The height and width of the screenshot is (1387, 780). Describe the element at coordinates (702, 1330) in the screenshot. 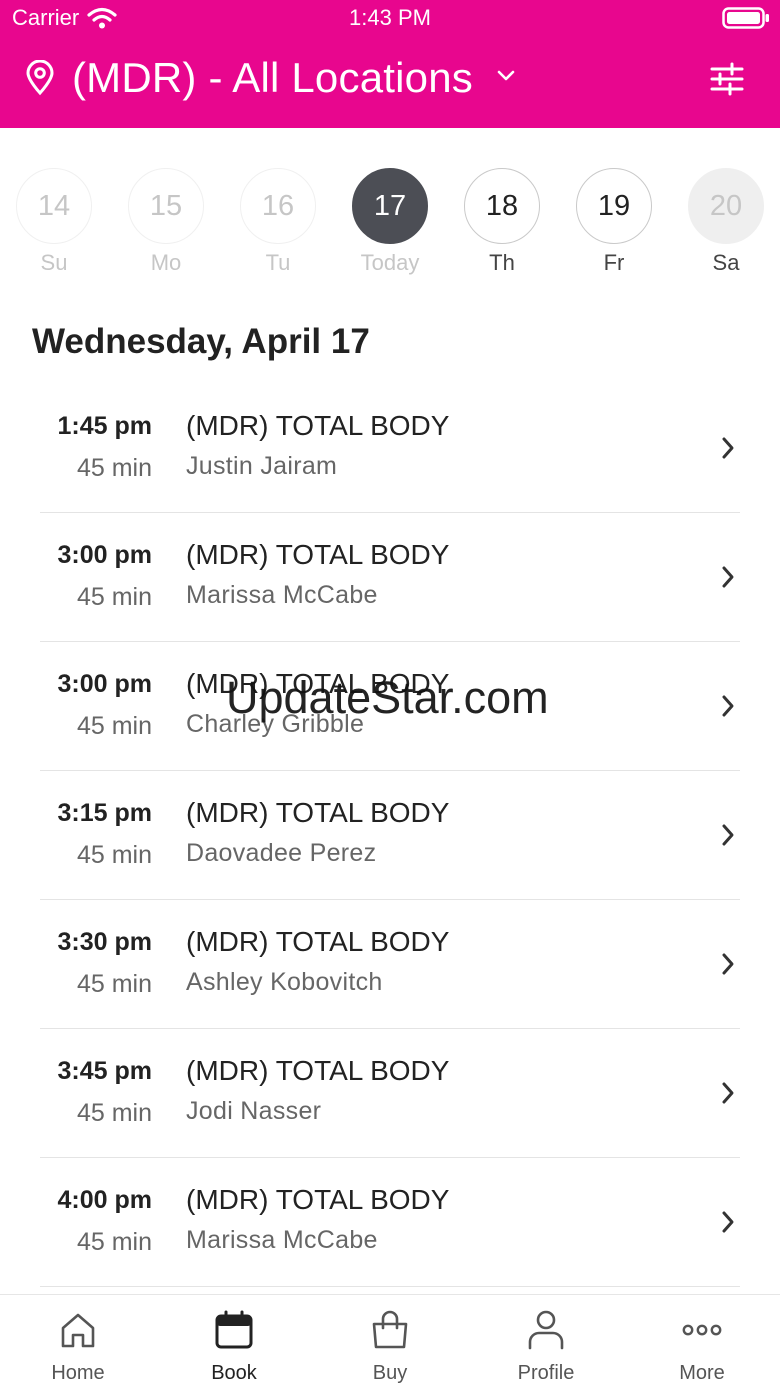

I see `more-dots-icon` at that location.